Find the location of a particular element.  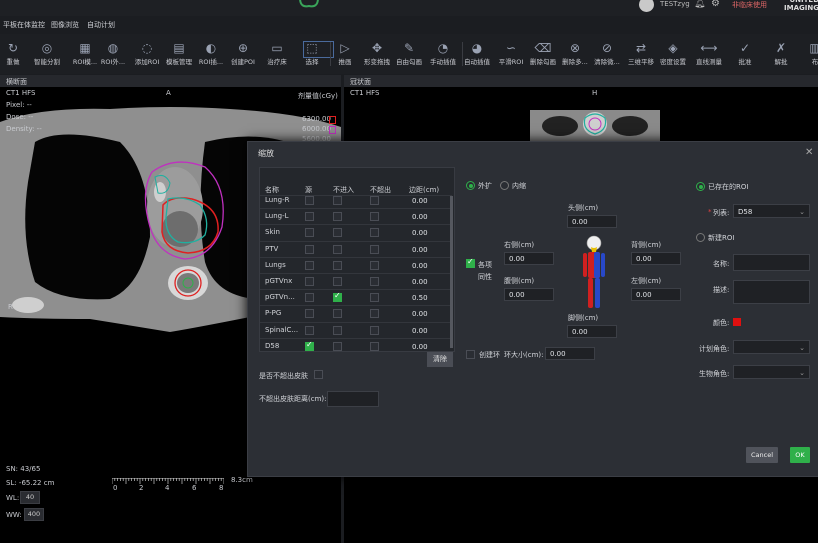

tool-couch: ▭ 治疗床 is located at coordinates (277, 53).